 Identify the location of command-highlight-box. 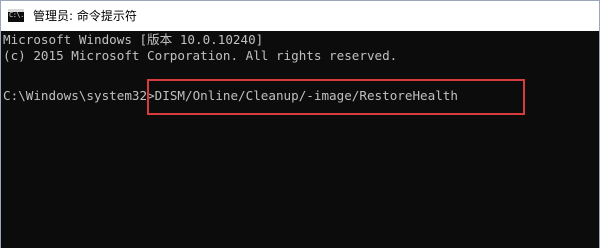
(336, 97).